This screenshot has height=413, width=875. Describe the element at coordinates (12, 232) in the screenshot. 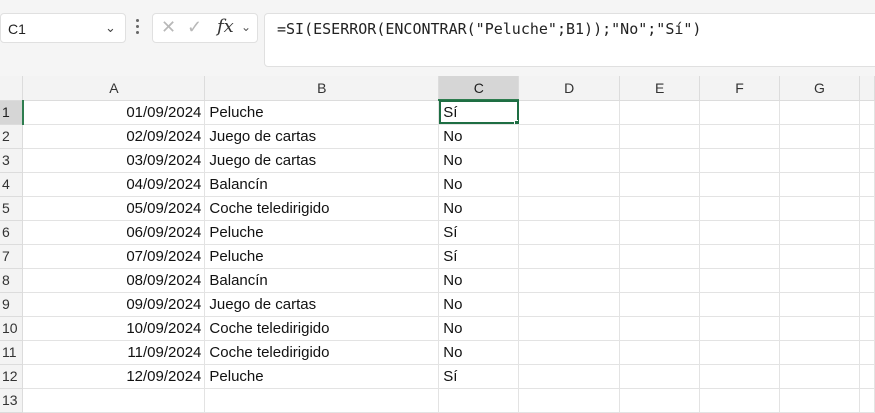

I see `row-header: 6` at that location.